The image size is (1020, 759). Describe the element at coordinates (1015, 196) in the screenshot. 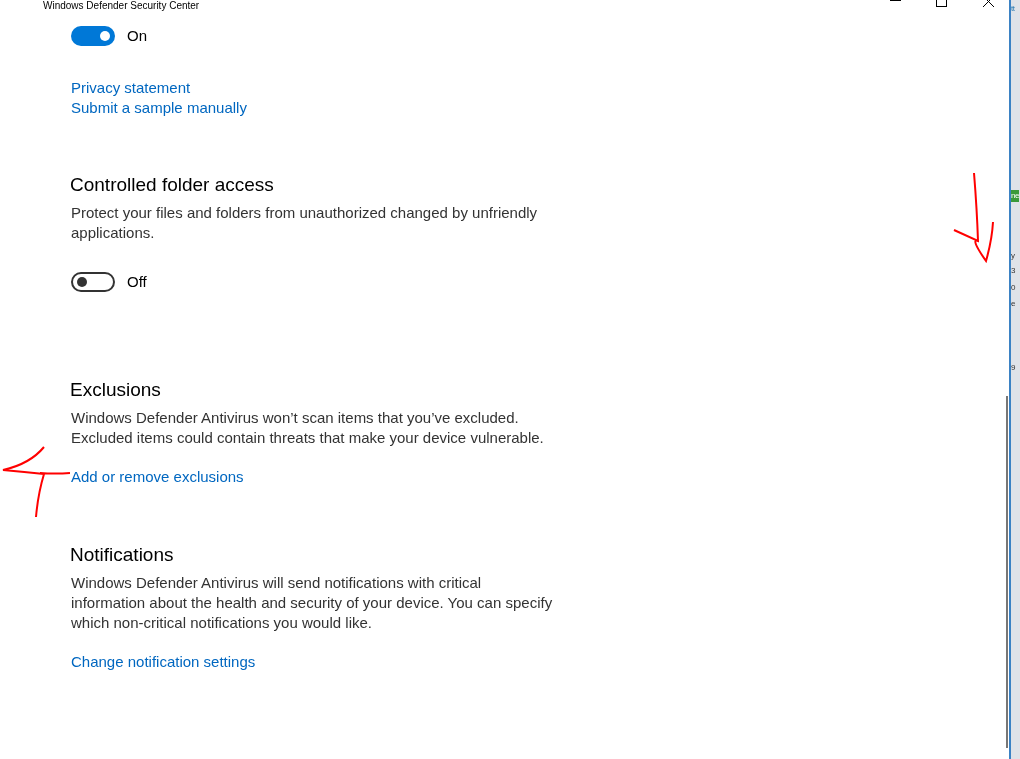

I see `background-text: ne` at that location.